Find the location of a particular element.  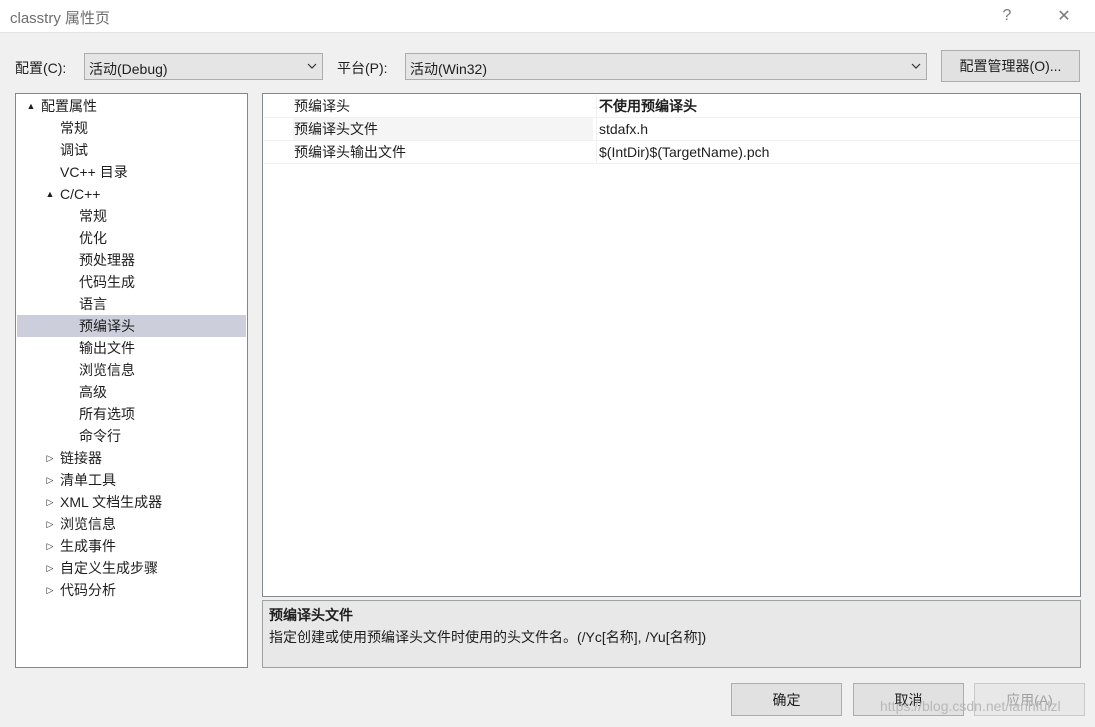

property-value: $(IntDir)$(TargetName).pch is located at coordinates (838, 152).